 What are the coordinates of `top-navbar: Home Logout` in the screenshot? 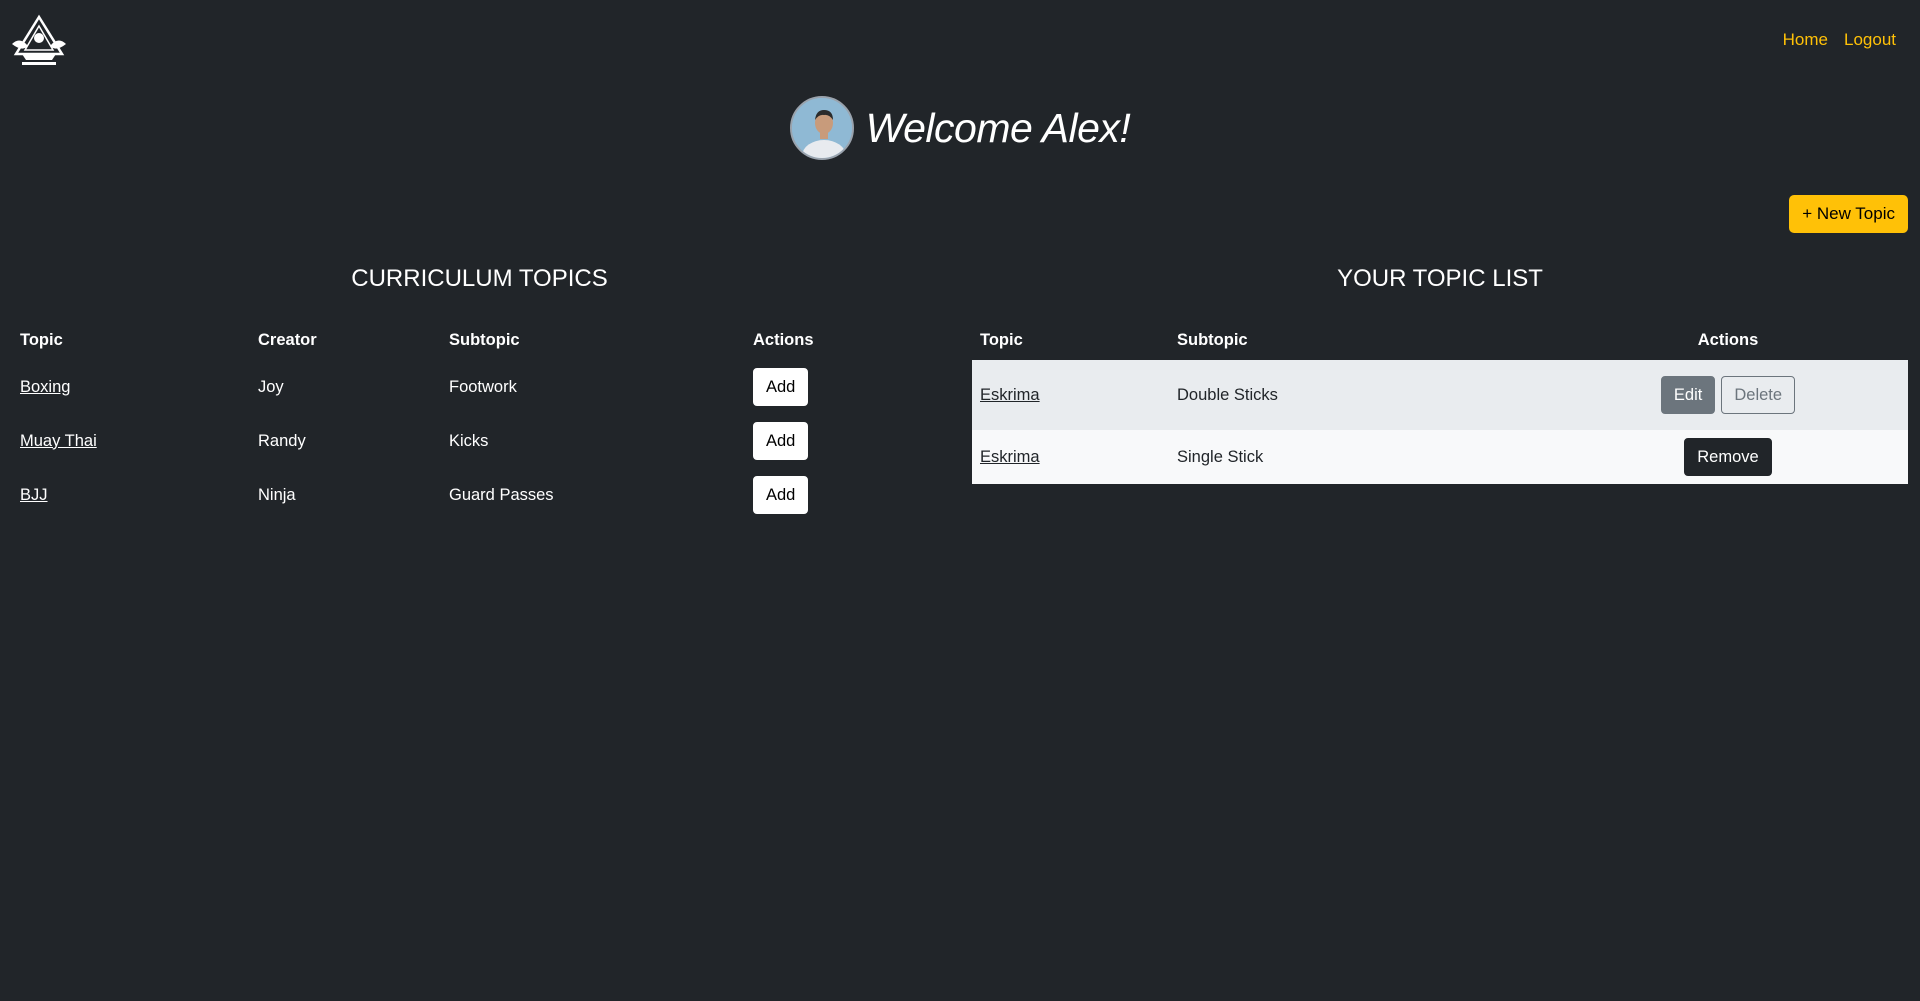 It's located at (960, 40).